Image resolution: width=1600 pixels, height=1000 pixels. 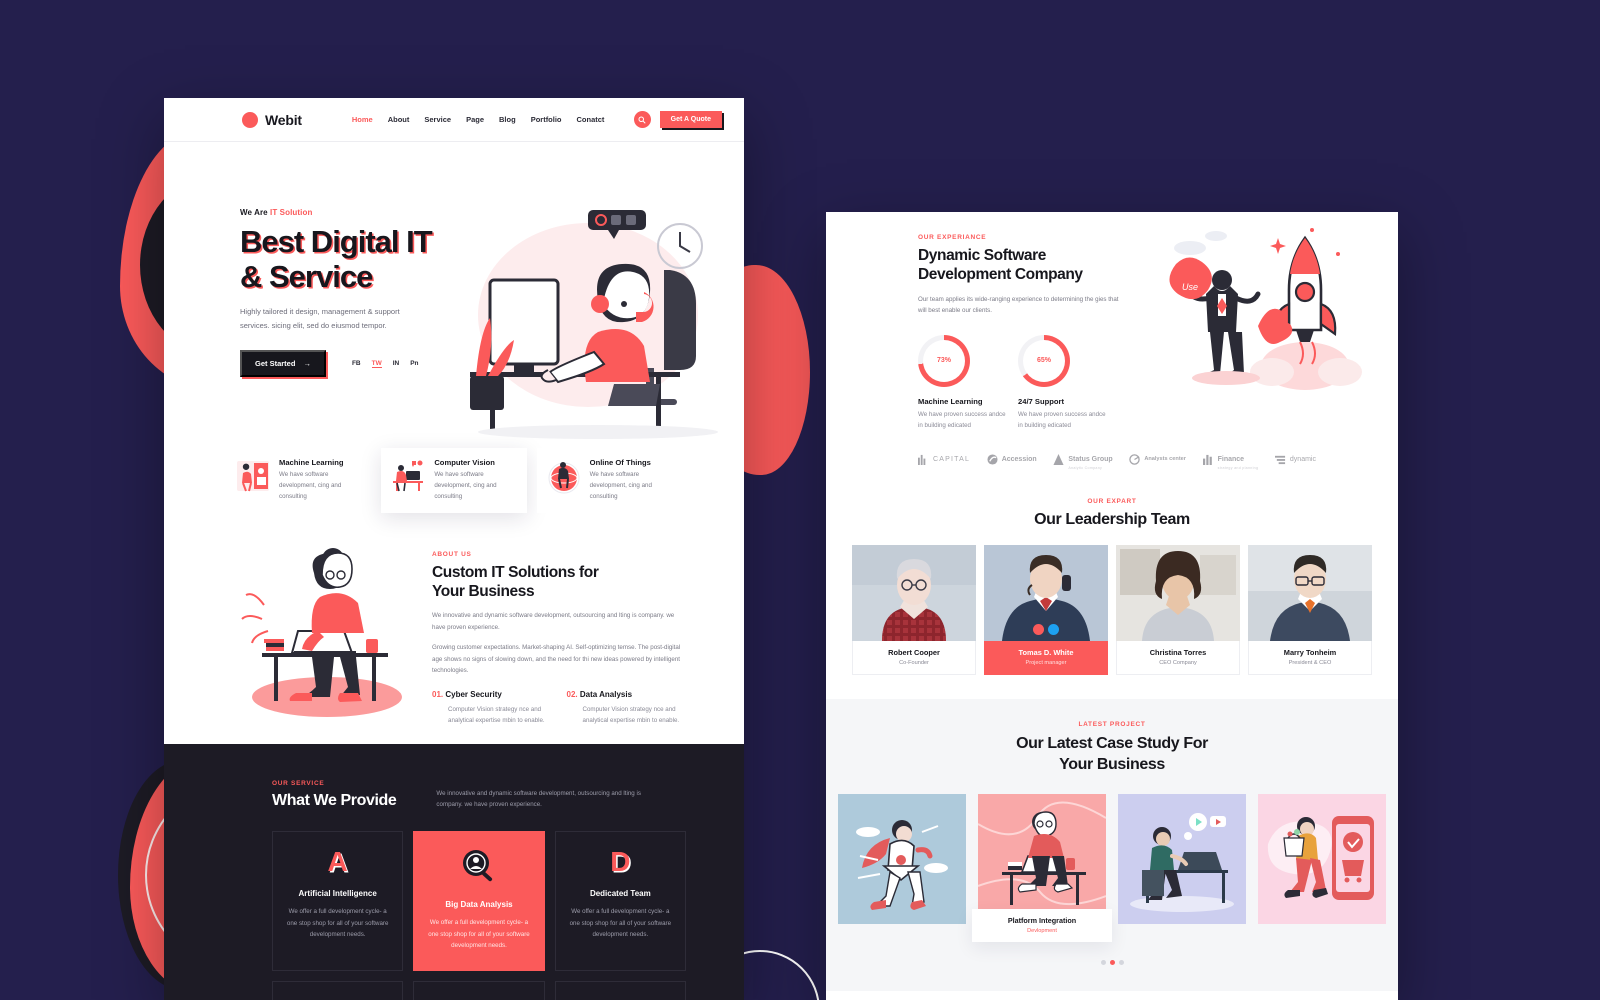 I want to click on search-icon, so click(x=642, y=119).